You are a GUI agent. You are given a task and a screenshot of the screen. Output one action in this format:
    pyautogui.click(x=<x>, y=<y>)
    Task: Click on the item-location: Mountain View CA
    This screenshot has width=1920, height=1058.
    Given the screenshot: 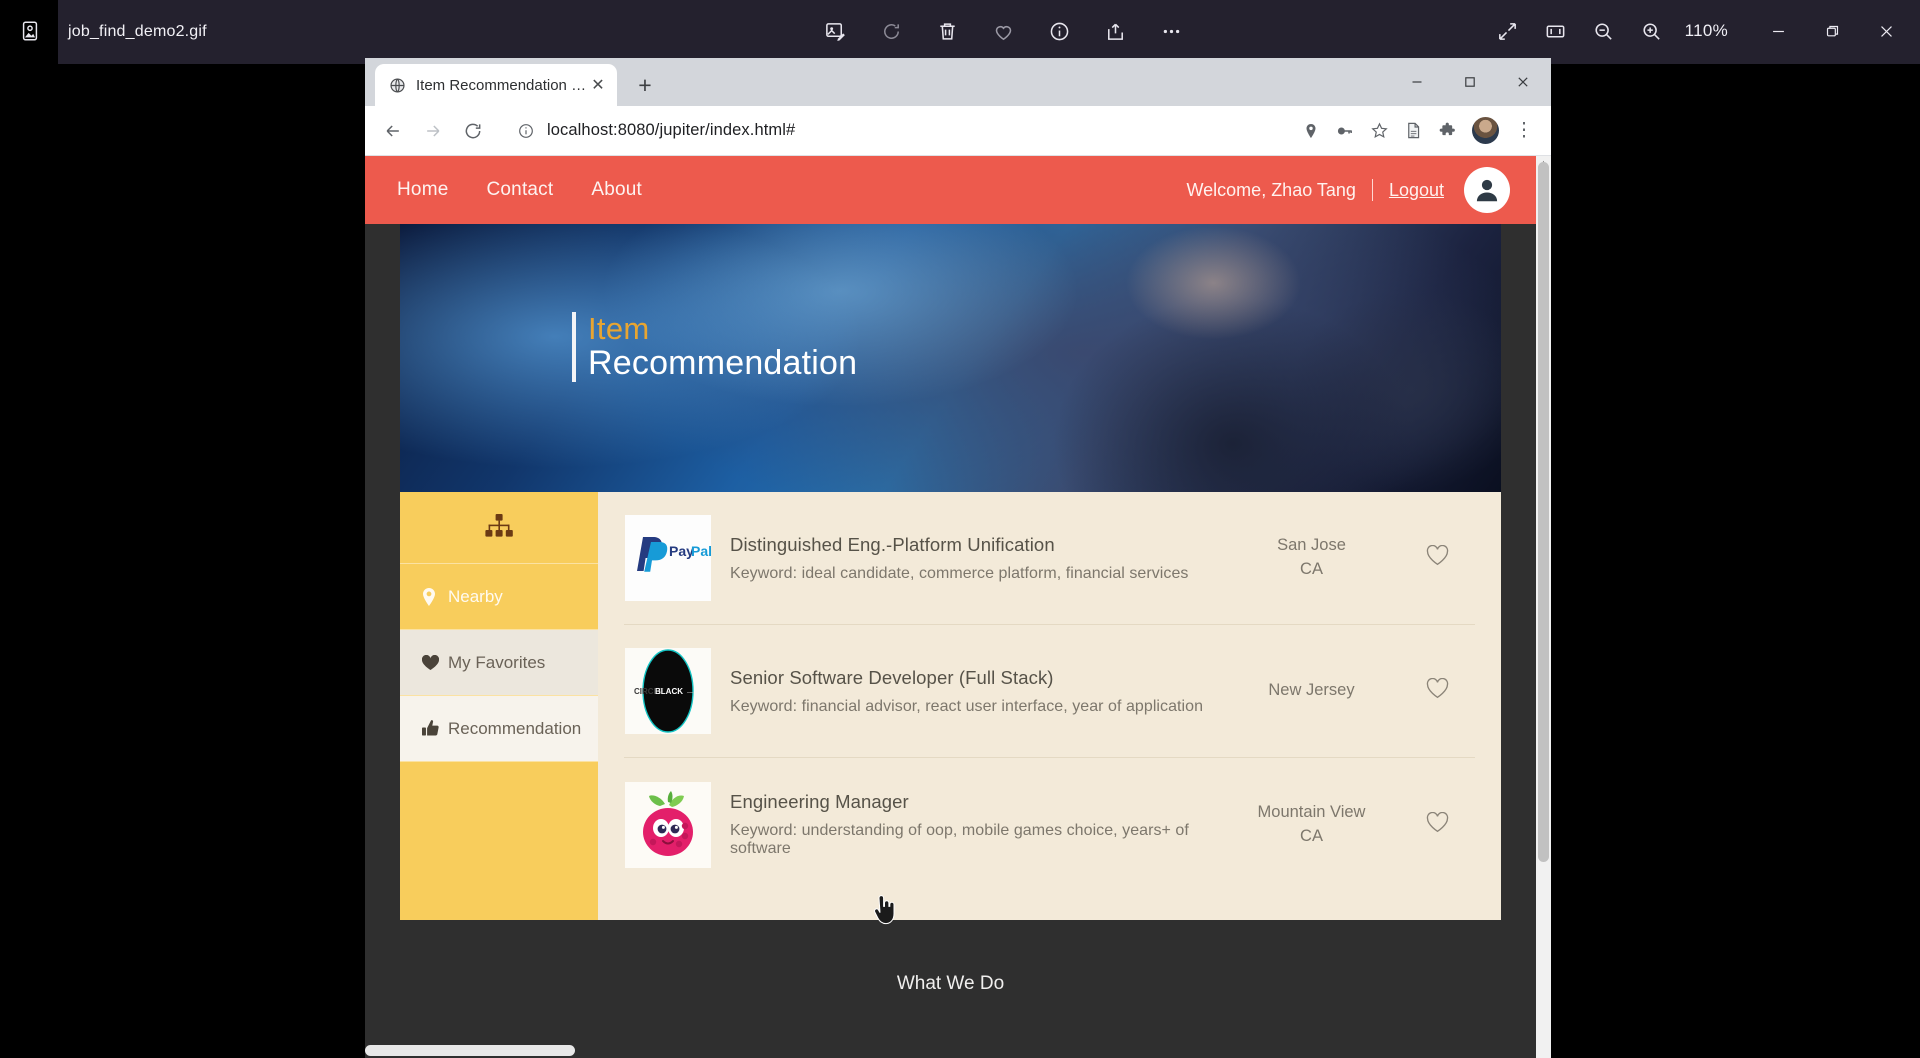 What is the action you would take?
    pyautogui.click(x=1311, y=825)
    